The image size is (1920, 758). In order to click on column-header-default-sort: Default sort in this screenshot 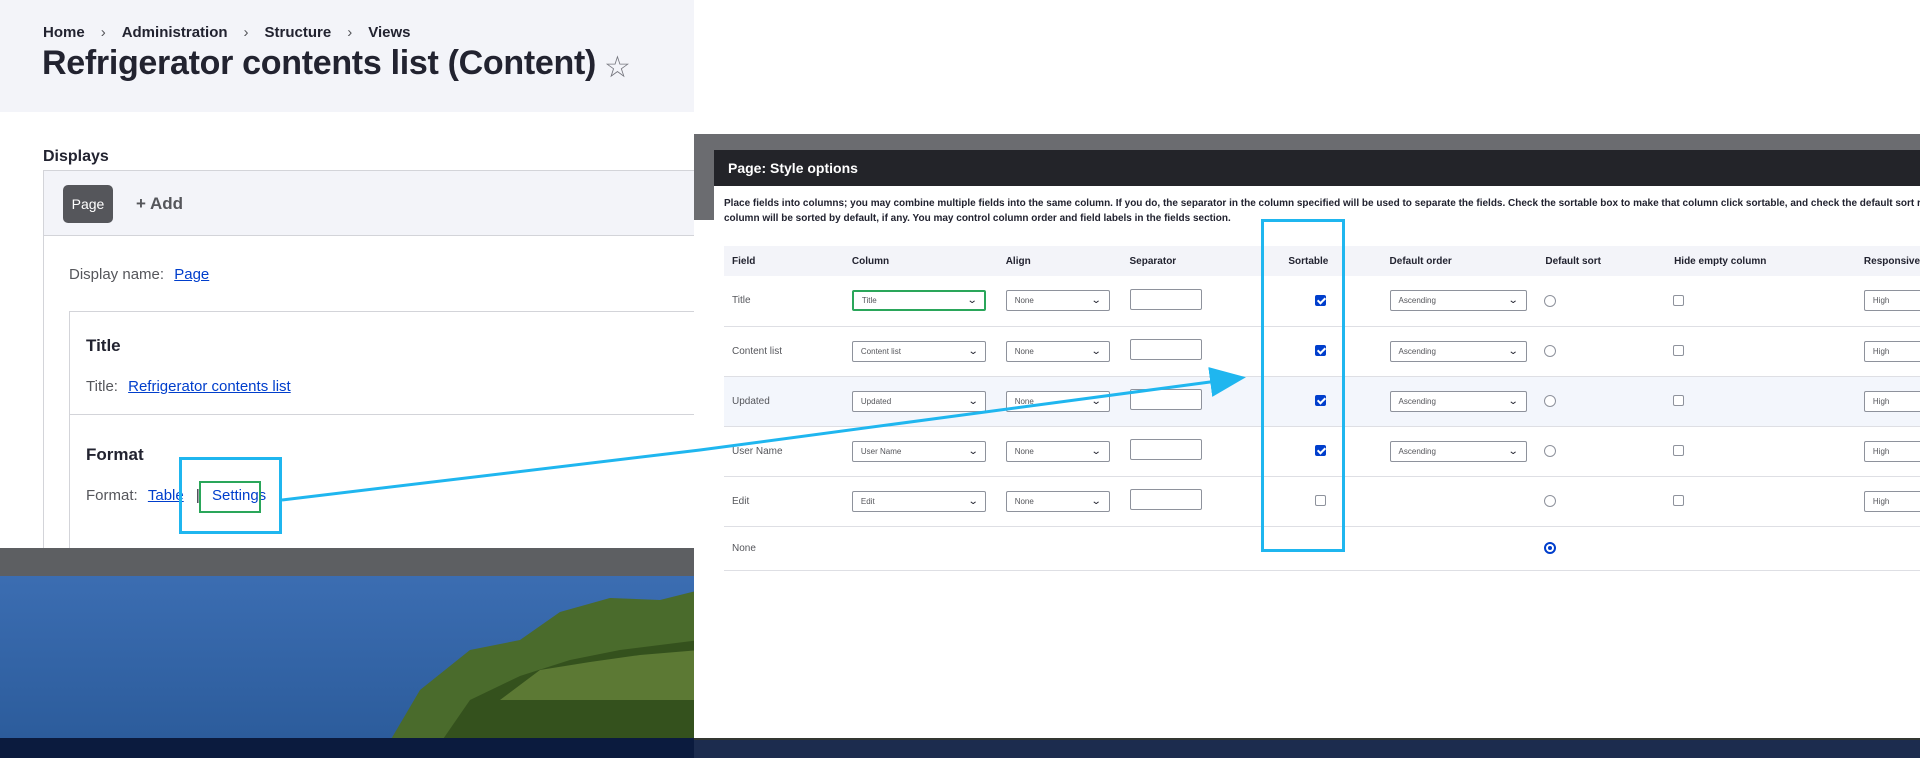, I will do `click(1602, 261)`.